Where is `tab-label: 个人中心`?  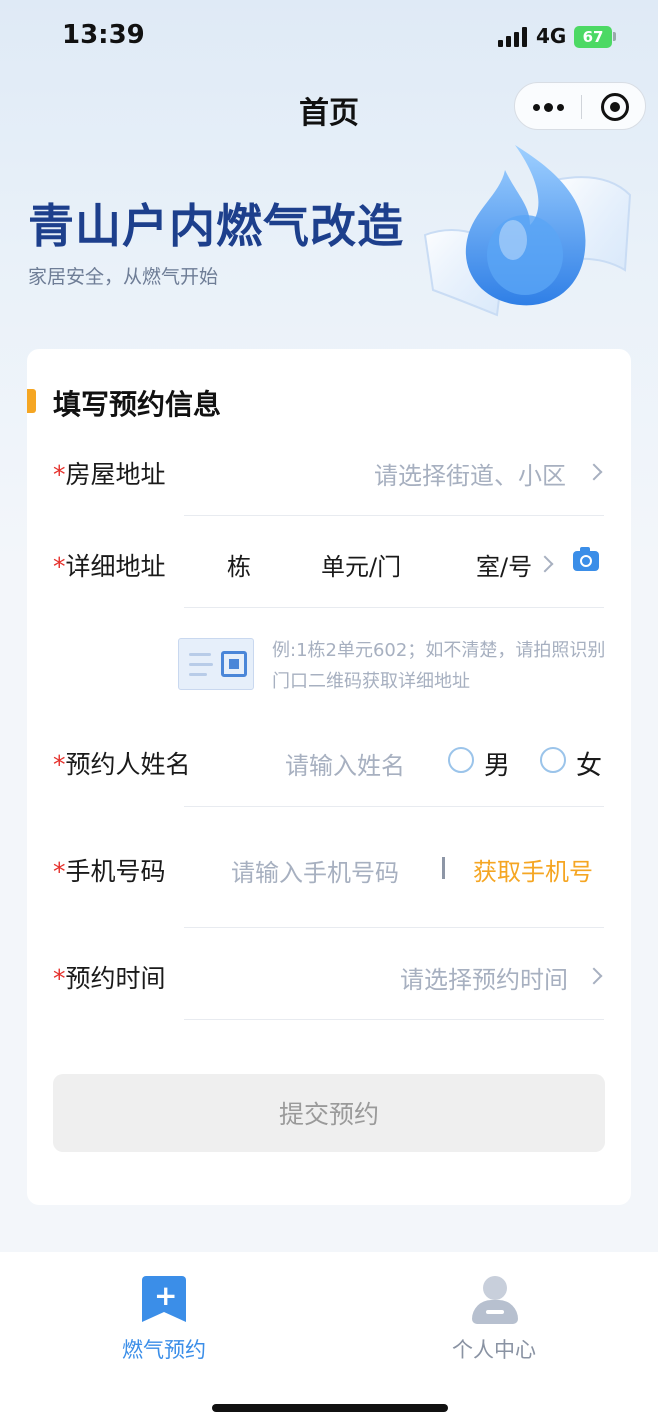 tab-label: 个人中心 is located at coordinates (494, 1350).